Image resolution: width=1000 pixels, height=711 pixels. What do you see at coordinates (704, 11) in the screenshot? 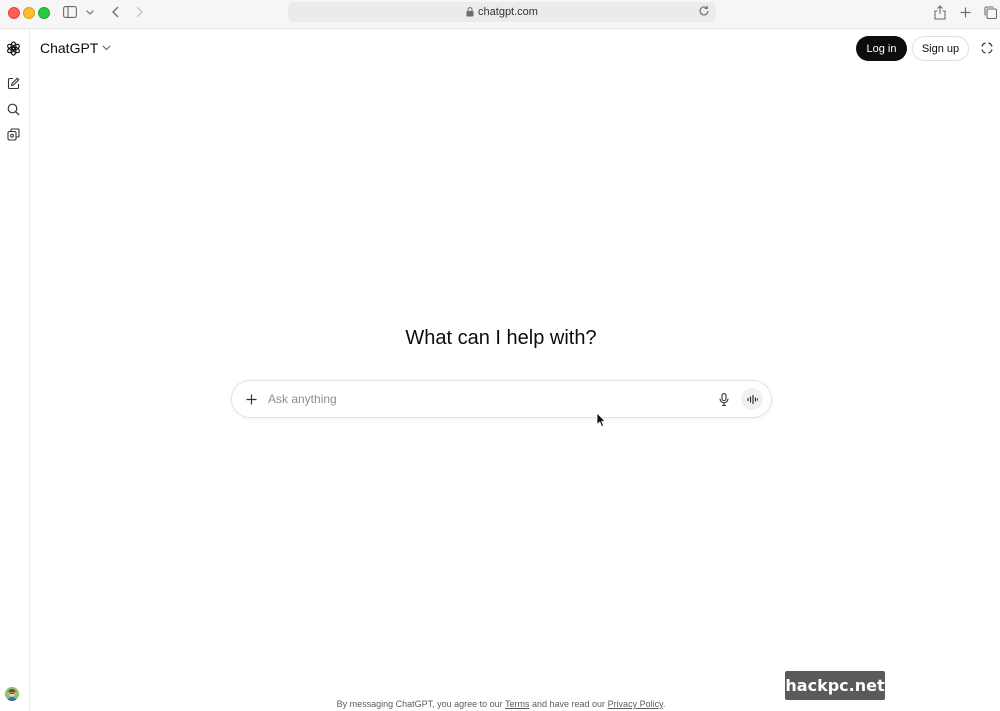
I see `reload-icon` at bounding box center [704, 11].